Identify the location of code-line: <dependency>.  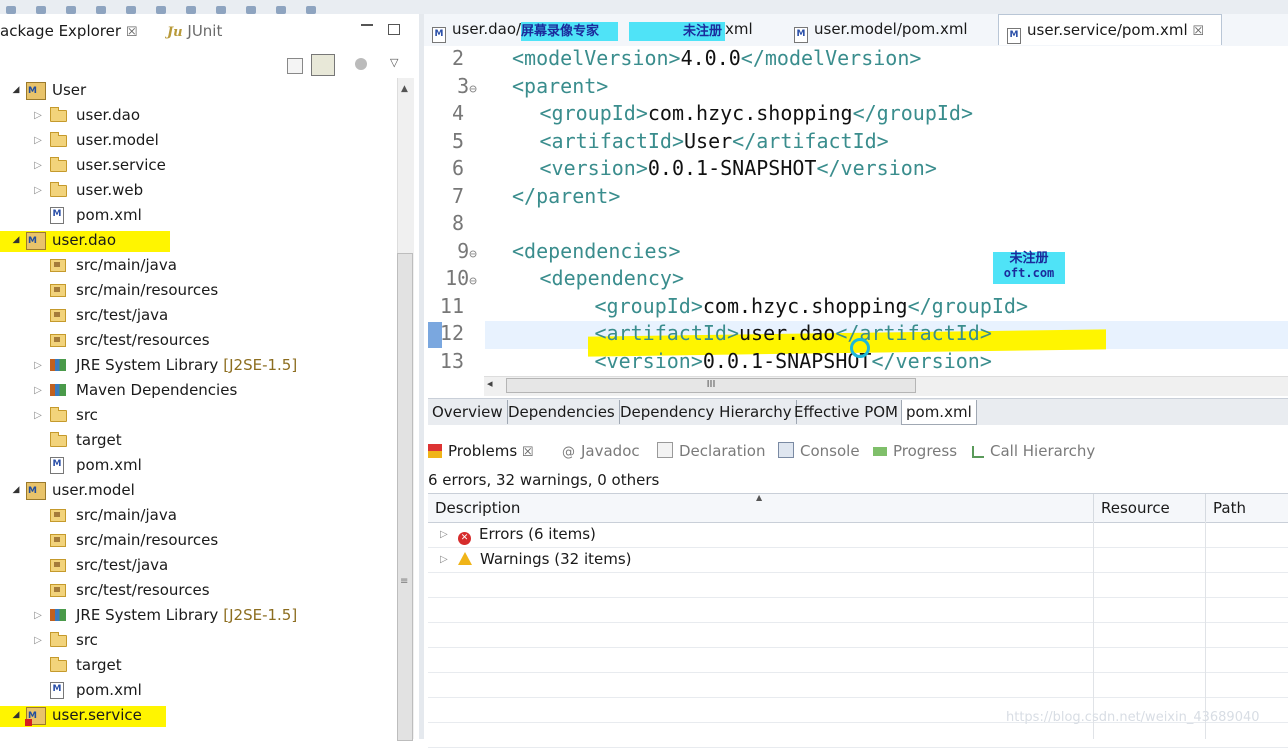
(612, 278).